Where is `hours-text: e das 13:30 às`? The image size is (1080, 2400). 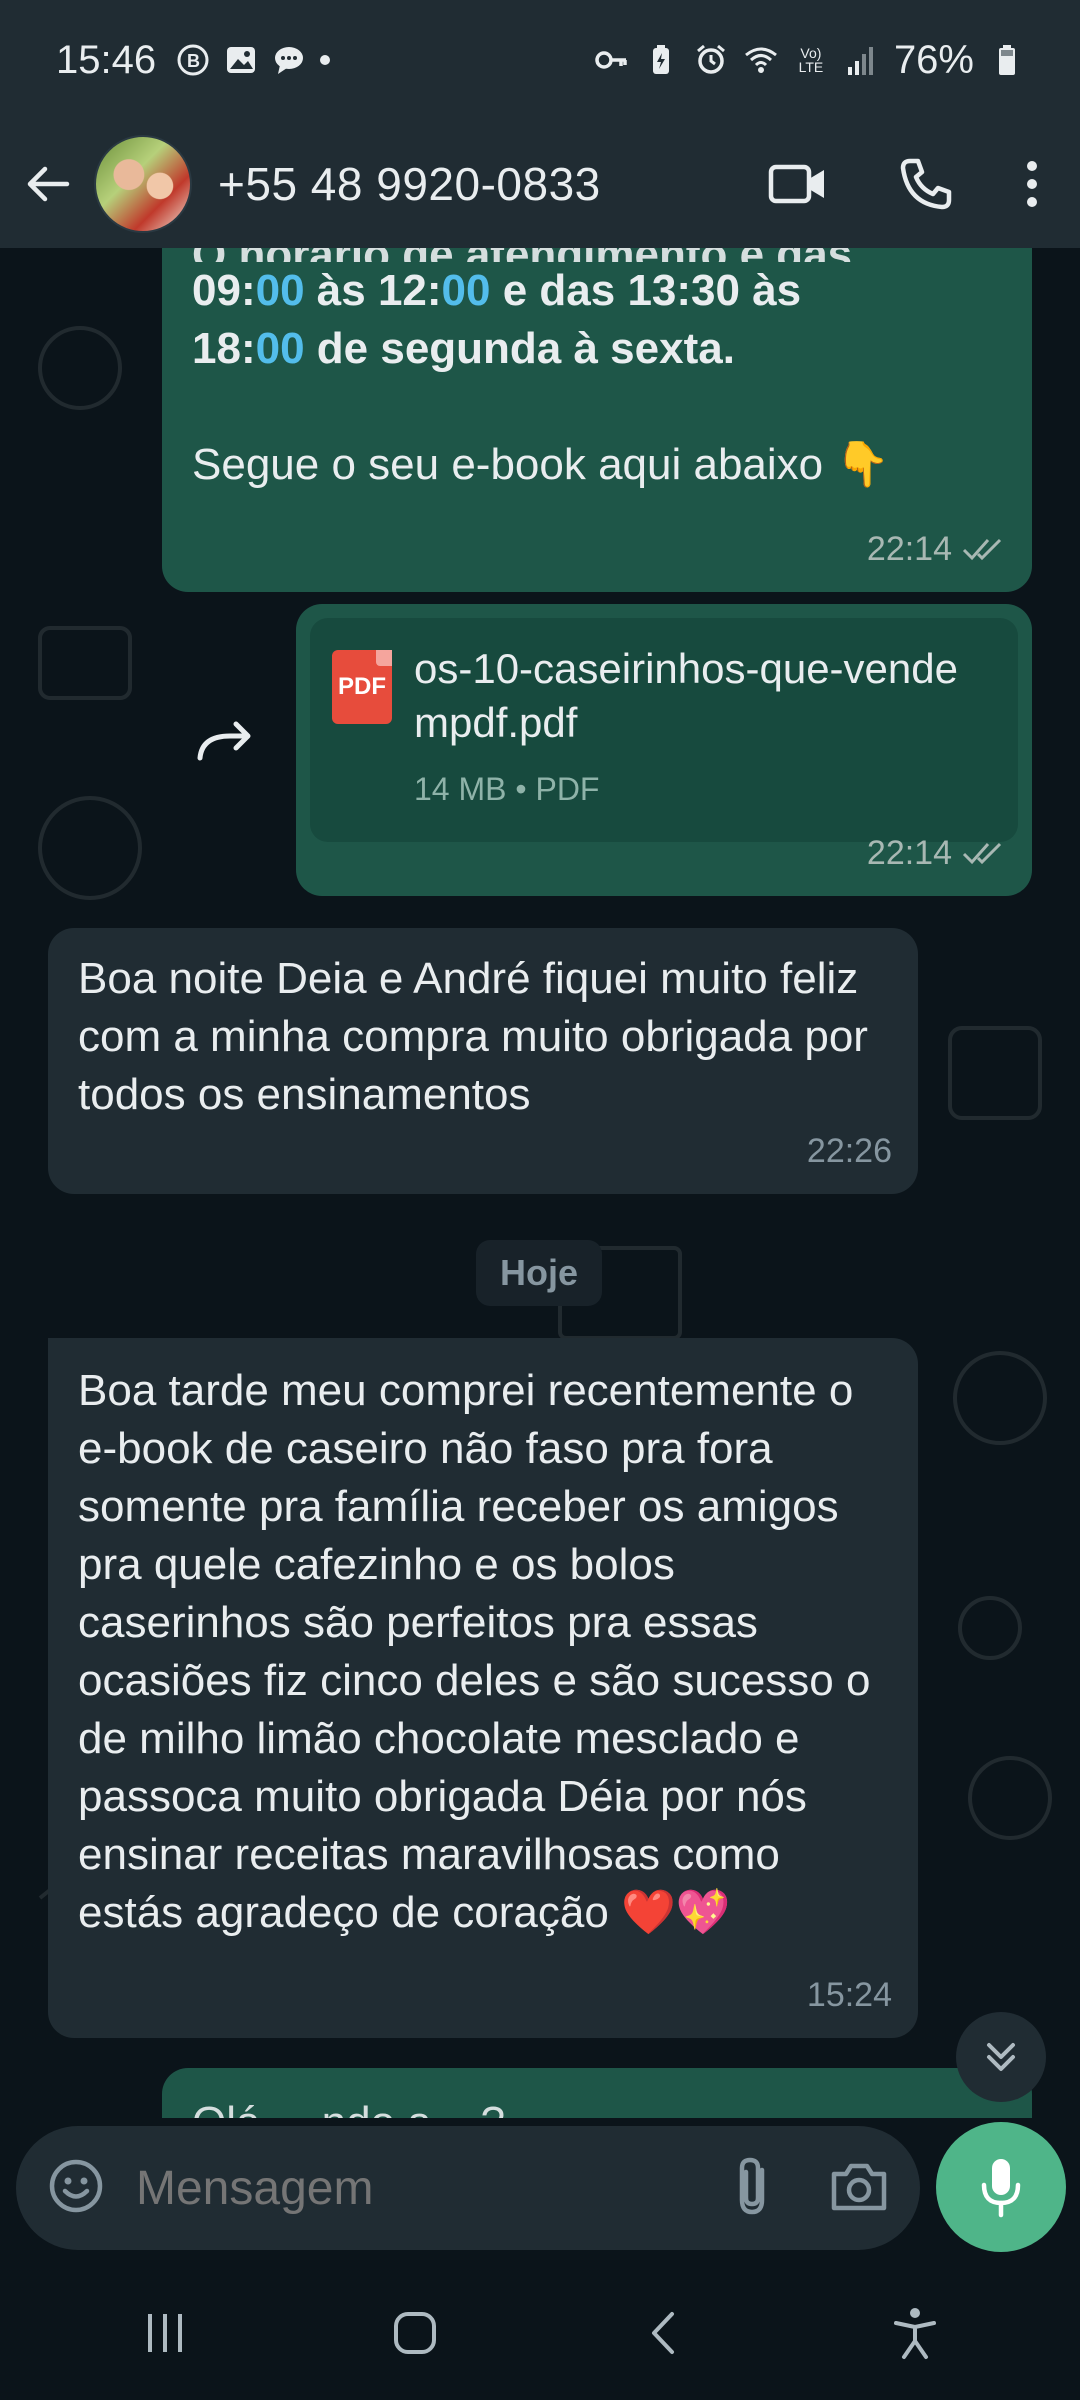 hours-text: e das 13:30 às is located at coordinates (646, 290).